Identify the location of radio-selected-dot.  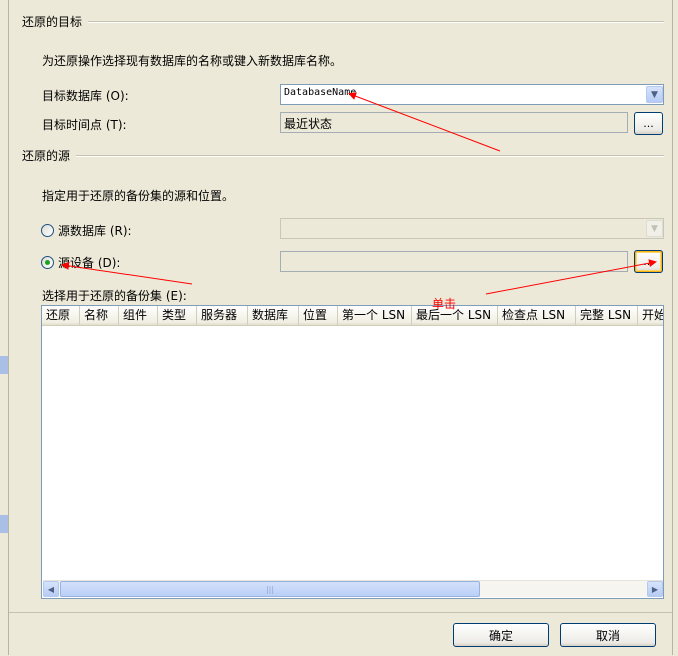
(47, 262).